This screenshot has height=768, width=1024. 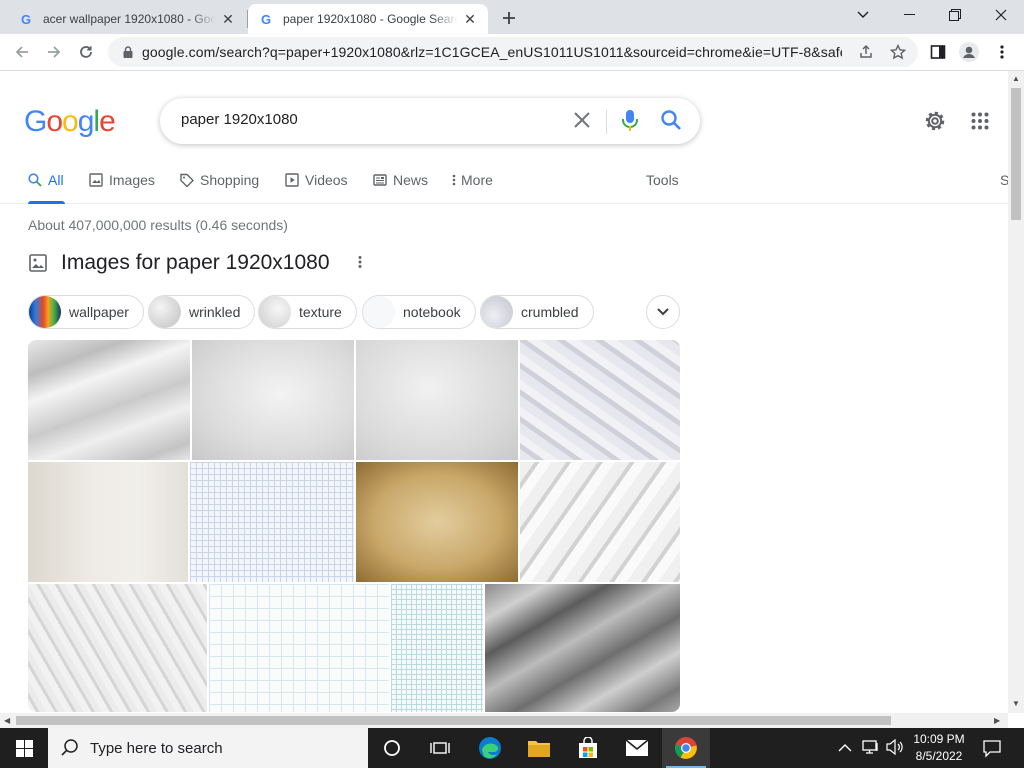 What do you see at coordinates (490, 748) in the screenshot?
I see `edge-taskbar-icon` at bounding box center [490, 748].